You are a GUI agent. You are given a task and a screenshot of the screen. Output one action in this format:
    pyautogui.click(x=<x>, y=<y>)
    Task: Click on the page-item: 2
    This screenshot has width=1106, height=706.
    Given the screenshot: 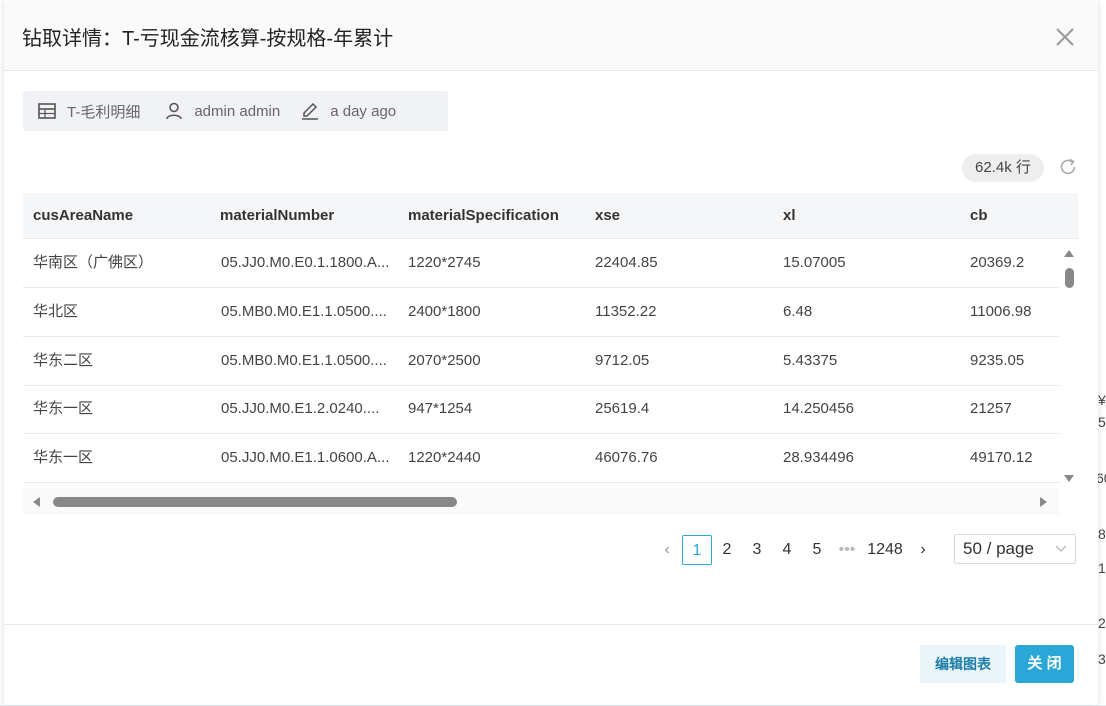 What is the action you would take?
    pyautogui.click(x=727, y=550)
    